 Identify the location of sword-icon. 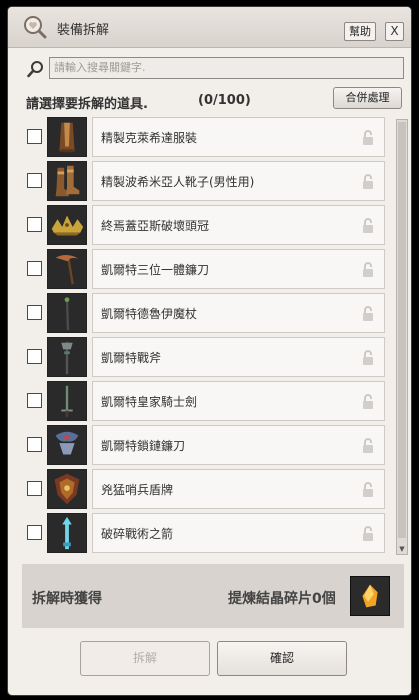
(67, 401).